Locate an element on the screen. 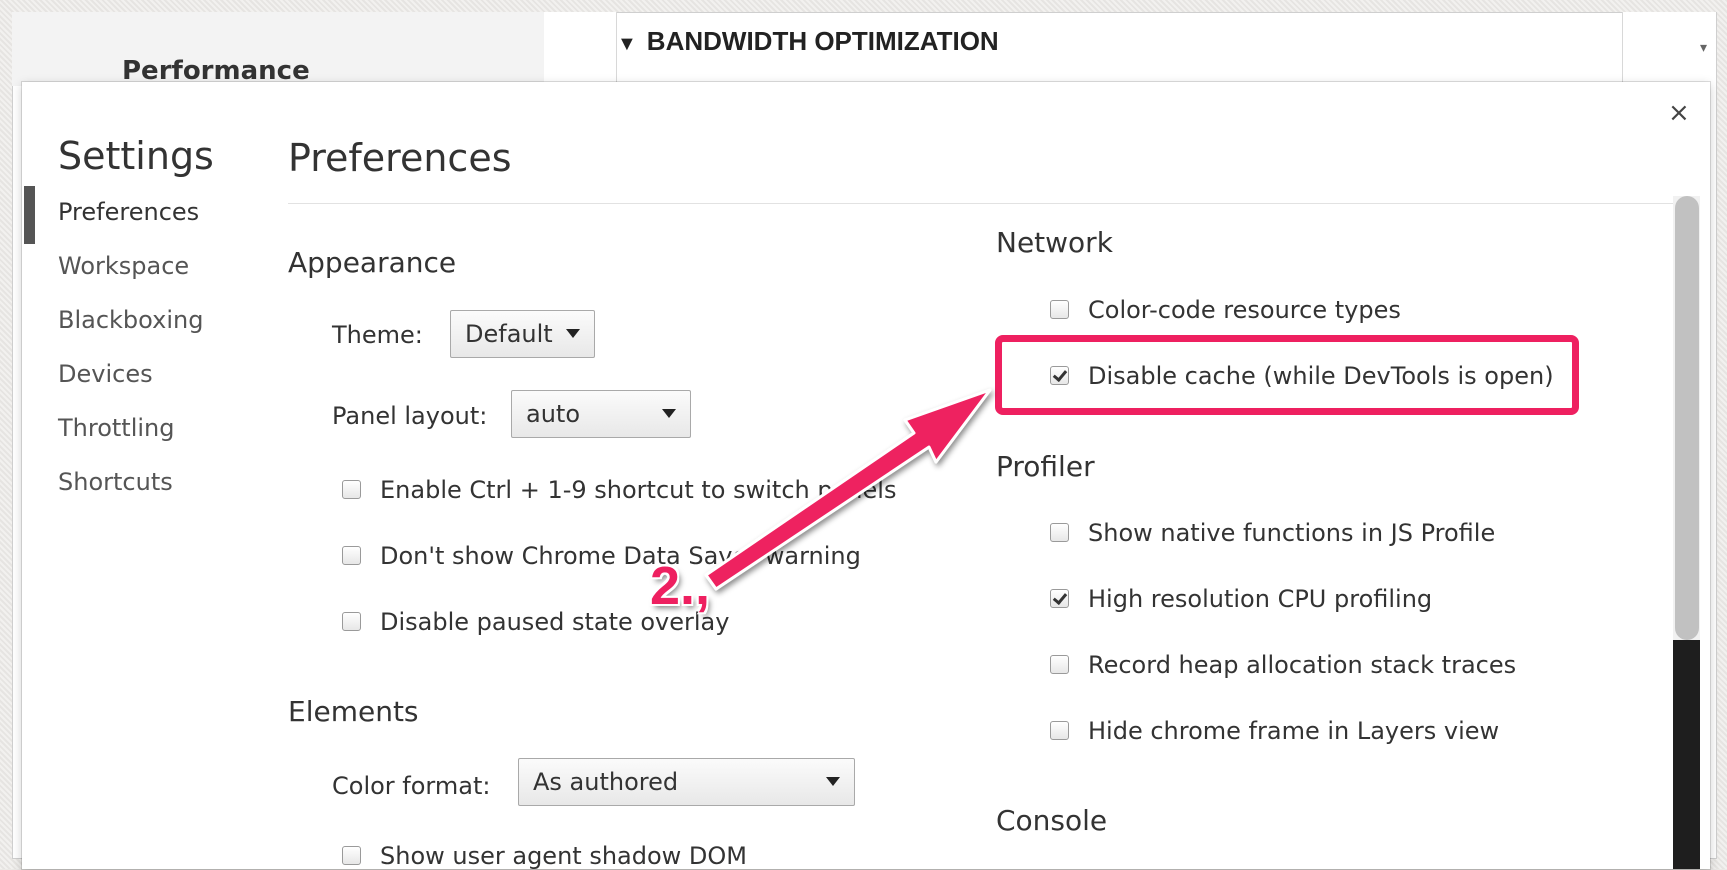 This screenshot has height=870, width=1727. nav-active-indicator is located at coordinates (29, 215).